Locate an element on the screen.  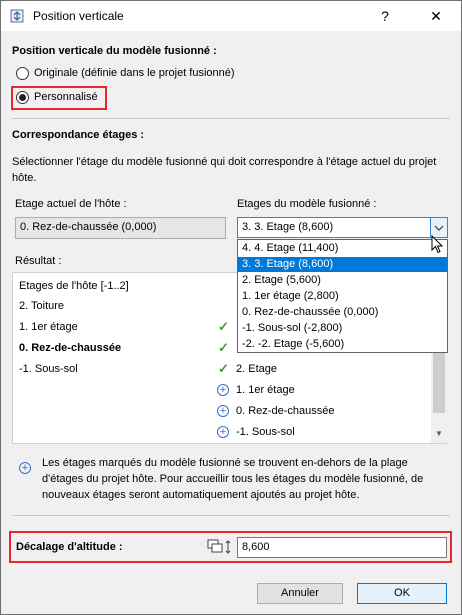
altitude-offset-input: 8,600 is located at coordinates (342, 547).